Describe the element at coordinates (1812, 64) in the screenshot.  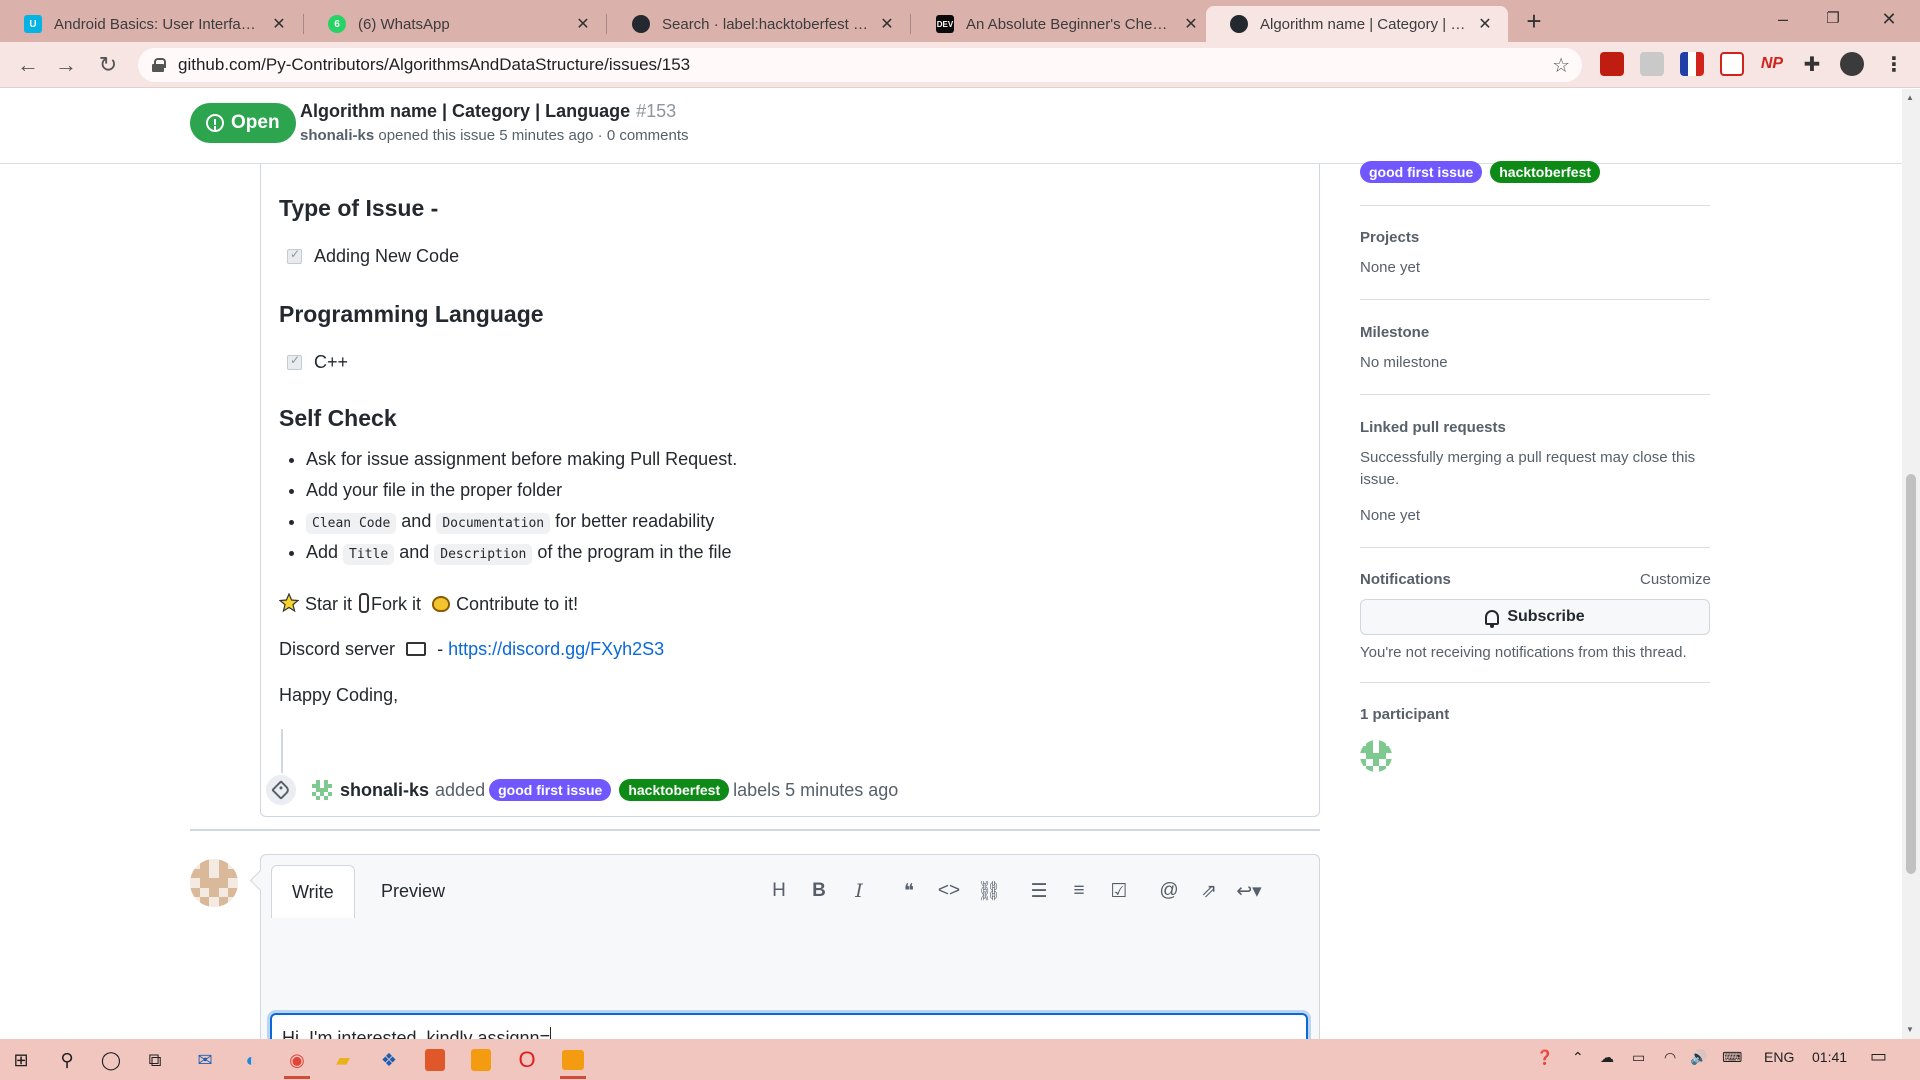
I see `puzzle-icon: ✚` at that location.